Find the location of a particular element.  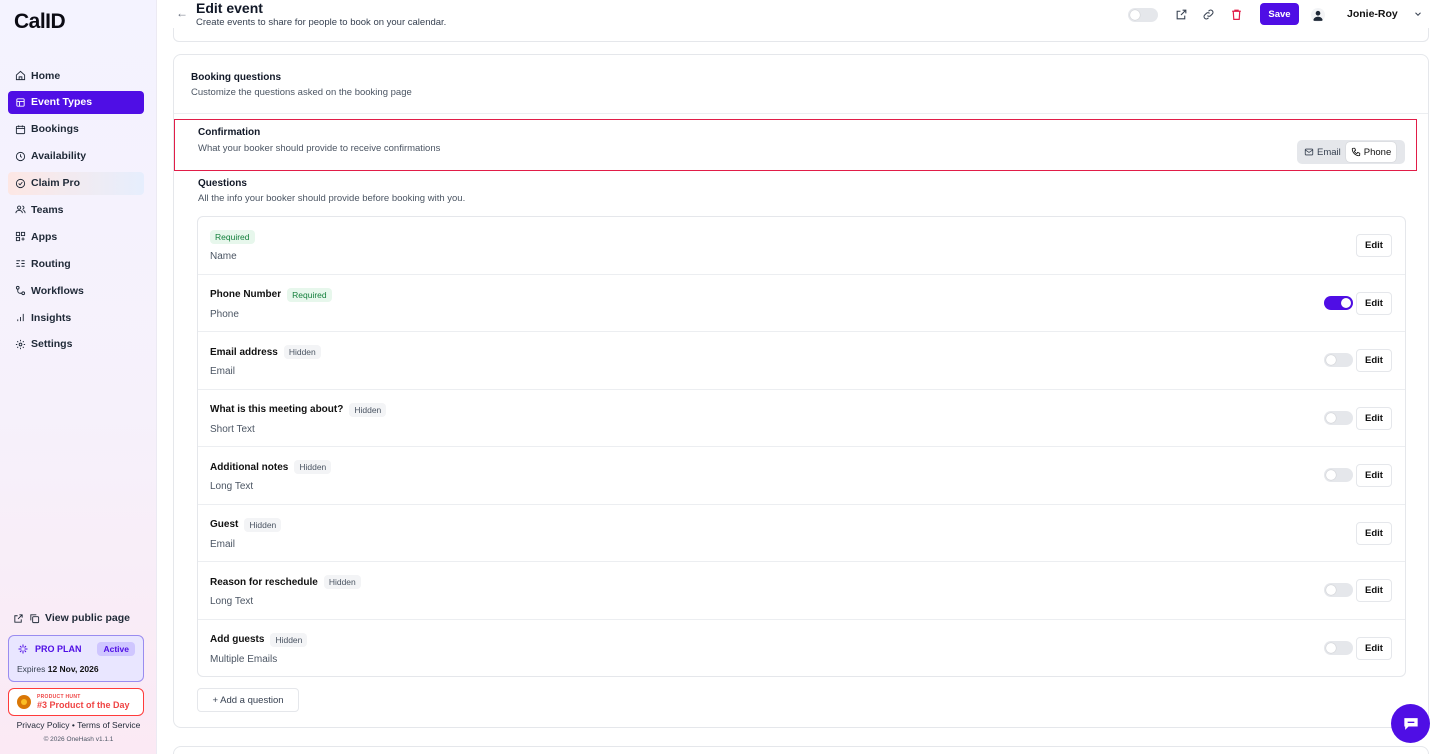

sidebar-item-claim-pro: Claim Pro is located at coordinates (76, 183).